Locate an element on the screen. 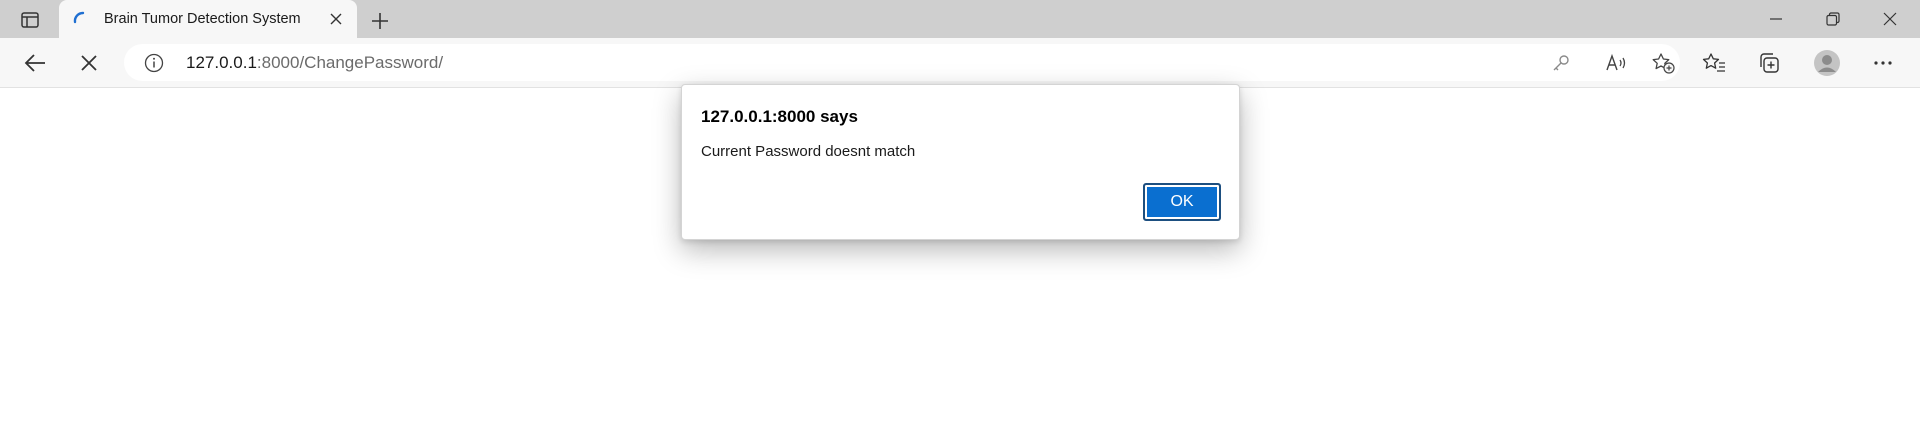 The image size is (1920, 440). tab-strip: Brain Tumor Detection System is located at coordinates (960, 19).